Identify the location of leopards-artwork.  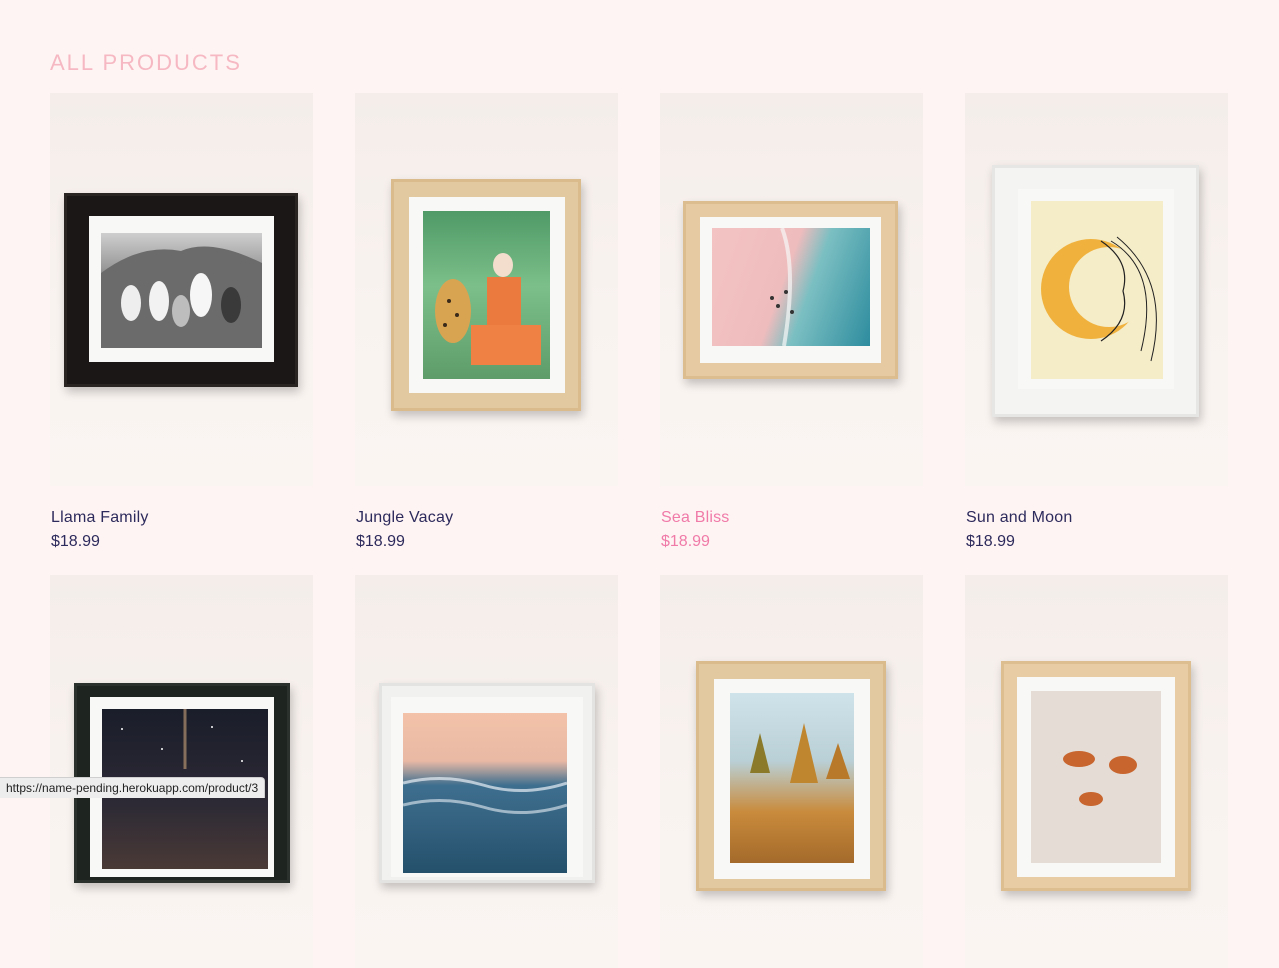
(1100, 778).